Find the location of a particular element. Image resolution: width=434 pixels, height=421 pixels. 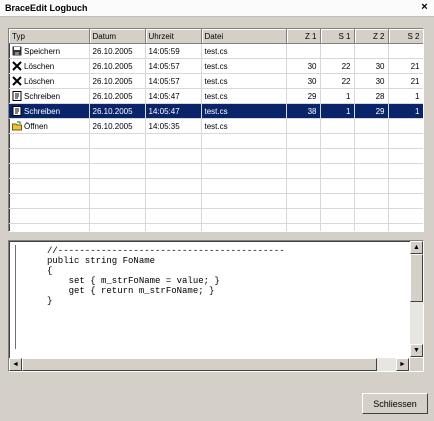

horizontal-scroll-thumb is located at coordinates (199, 364).